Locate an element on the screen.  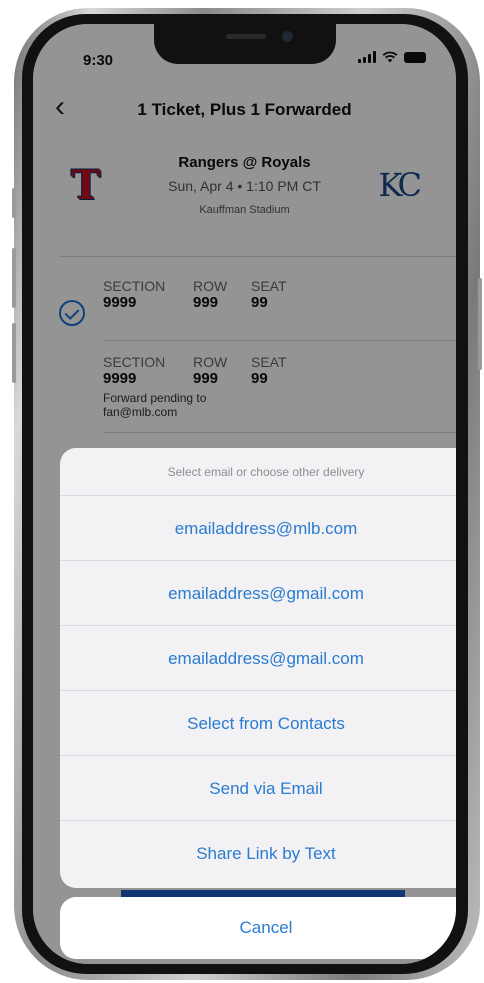
front-camera is located at coordinates (287, 36).